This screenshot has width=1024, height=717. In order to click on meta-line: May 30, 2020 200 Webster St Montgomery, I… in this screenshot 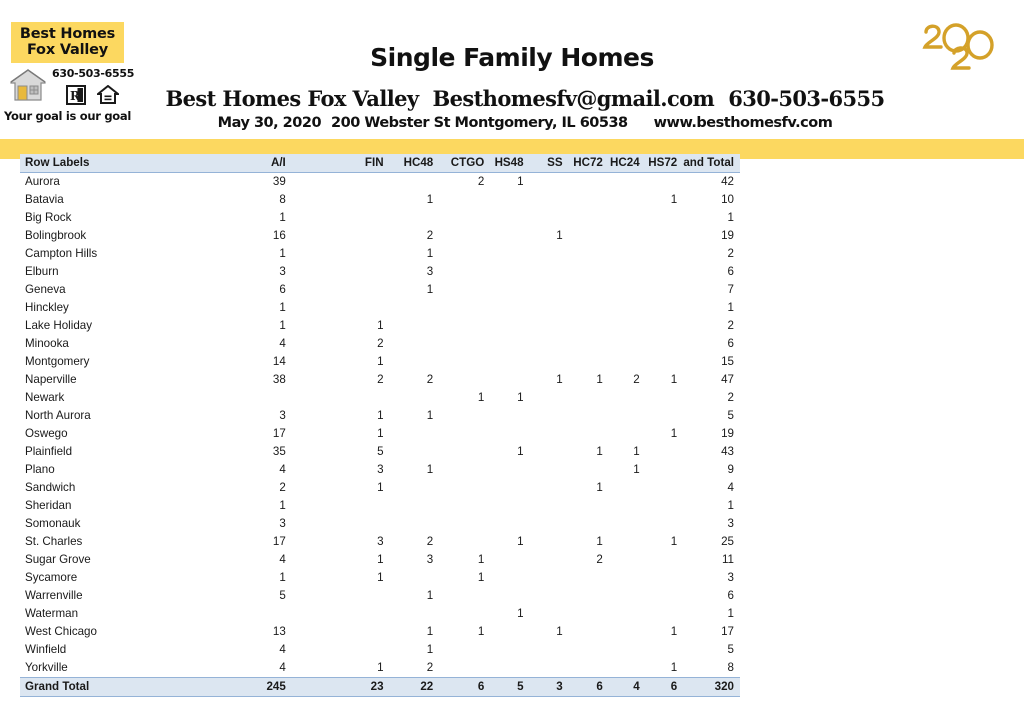, I will do `click(525, 123)`.